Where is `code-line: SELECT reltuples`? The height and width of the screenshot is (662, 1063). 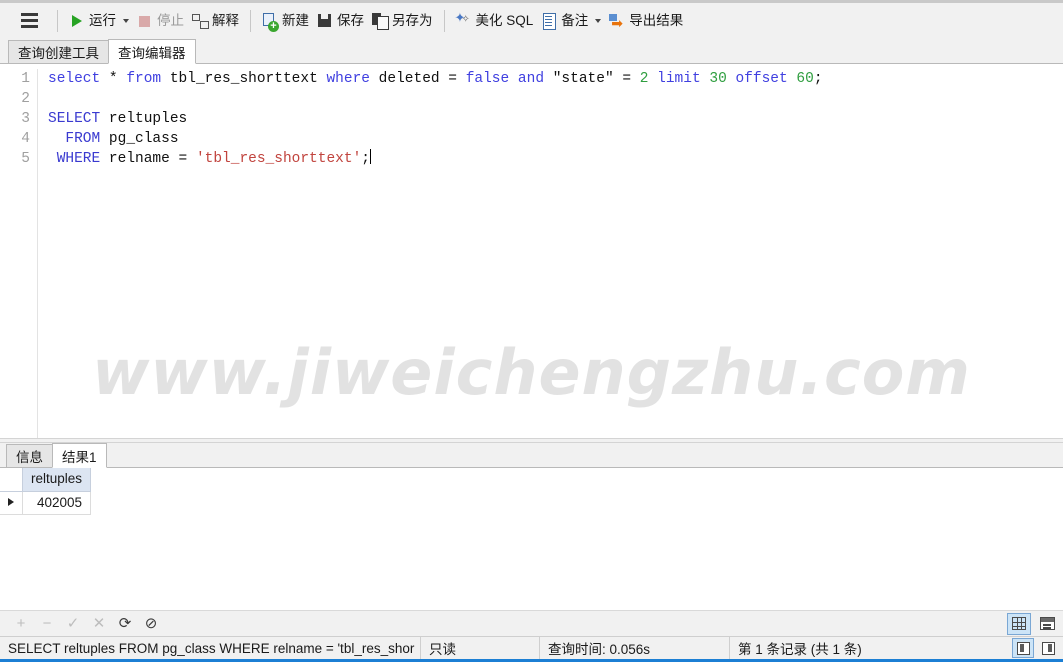
code-line: SELECT reltuples is located at coordinates (555, 119).